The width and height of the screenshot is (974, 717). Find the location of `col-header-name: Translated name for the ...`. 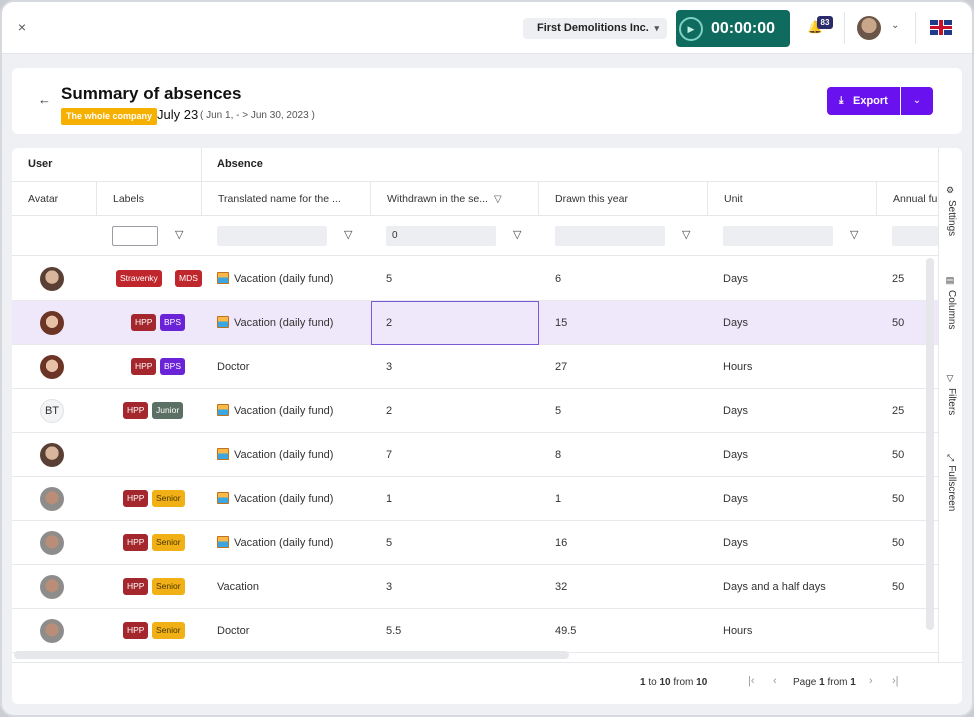

col-header-name: Translated name for the ... is located at coordinates (286, 199).